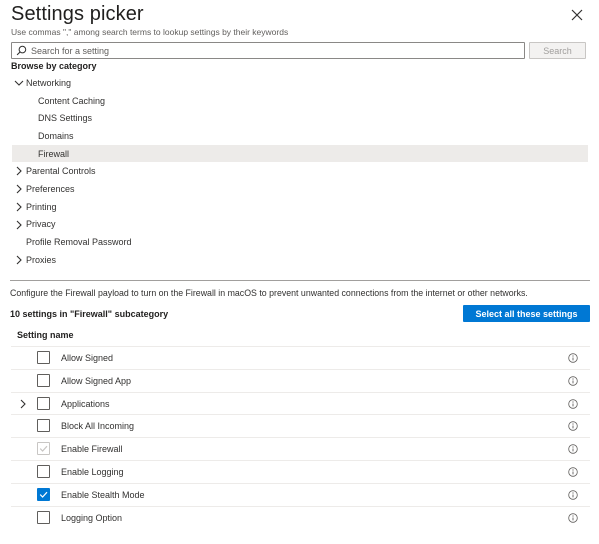 This screenshot has width=599, height=544. Describe the element at coordinates (300, 425) in the screenshot. I see `setting-row: Block All Incoming` at that location.